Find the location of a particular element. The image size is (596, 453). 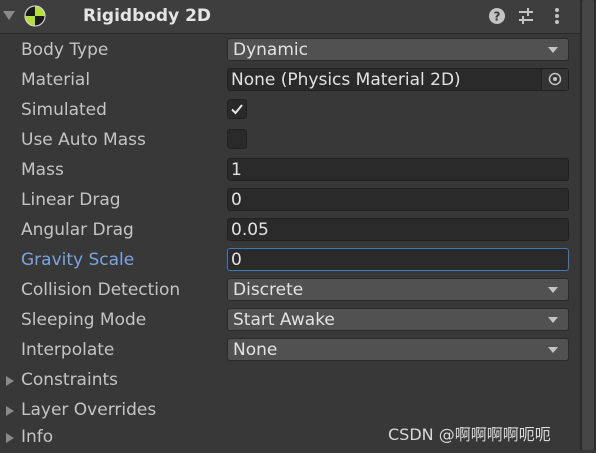

interpolate-dropdown: None is located at coordinates (398, 349).